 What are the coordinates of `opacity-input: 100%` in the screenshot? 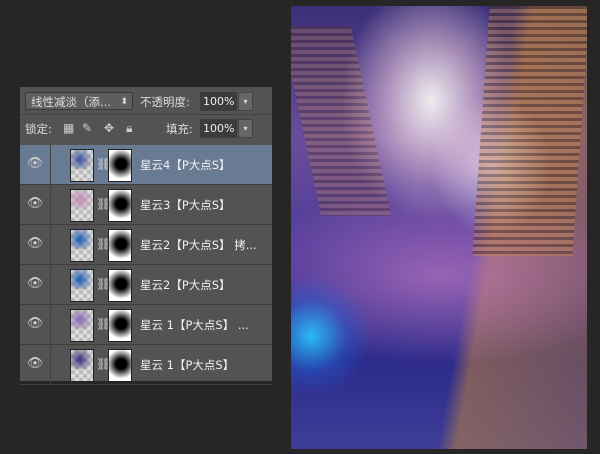 It's located at (218, 101).